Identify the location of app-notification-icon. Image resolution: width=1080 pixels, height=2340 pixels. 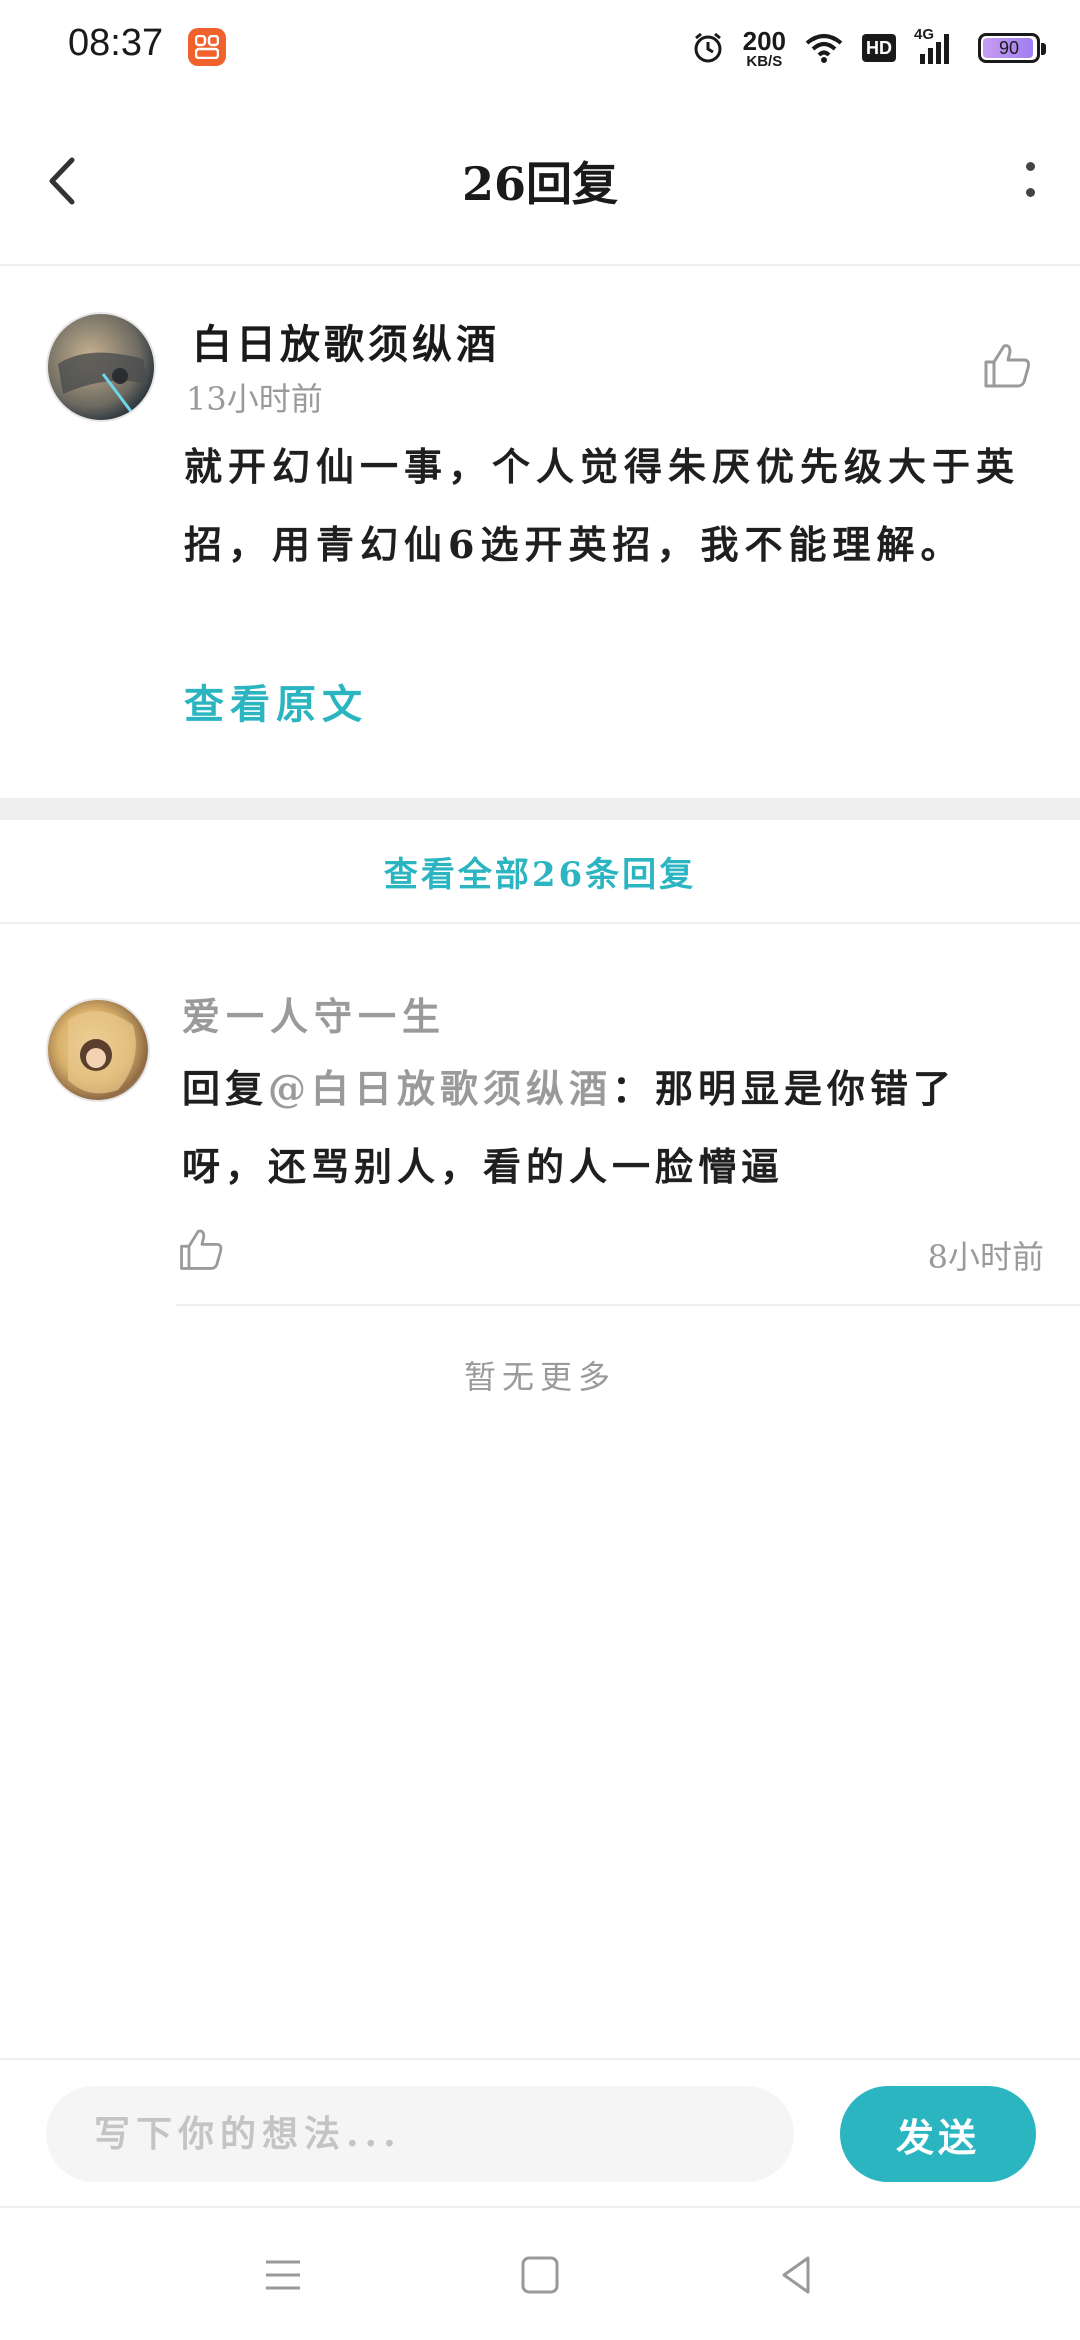
(207, 47).